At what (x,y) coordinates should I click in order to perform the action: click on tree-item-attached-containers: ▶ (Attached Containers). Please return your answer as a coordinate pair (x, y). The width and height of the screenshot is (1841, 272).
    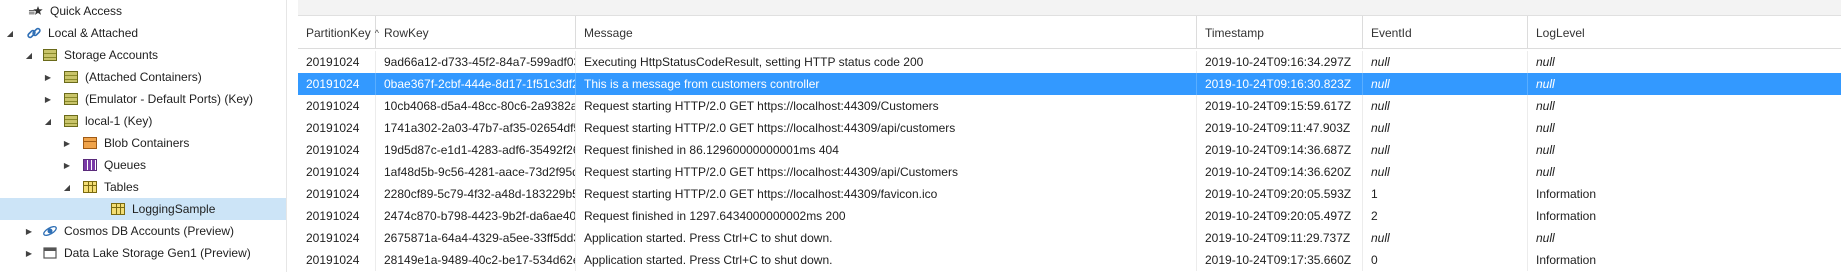
    Looking at the image, I should click on (143, 77).